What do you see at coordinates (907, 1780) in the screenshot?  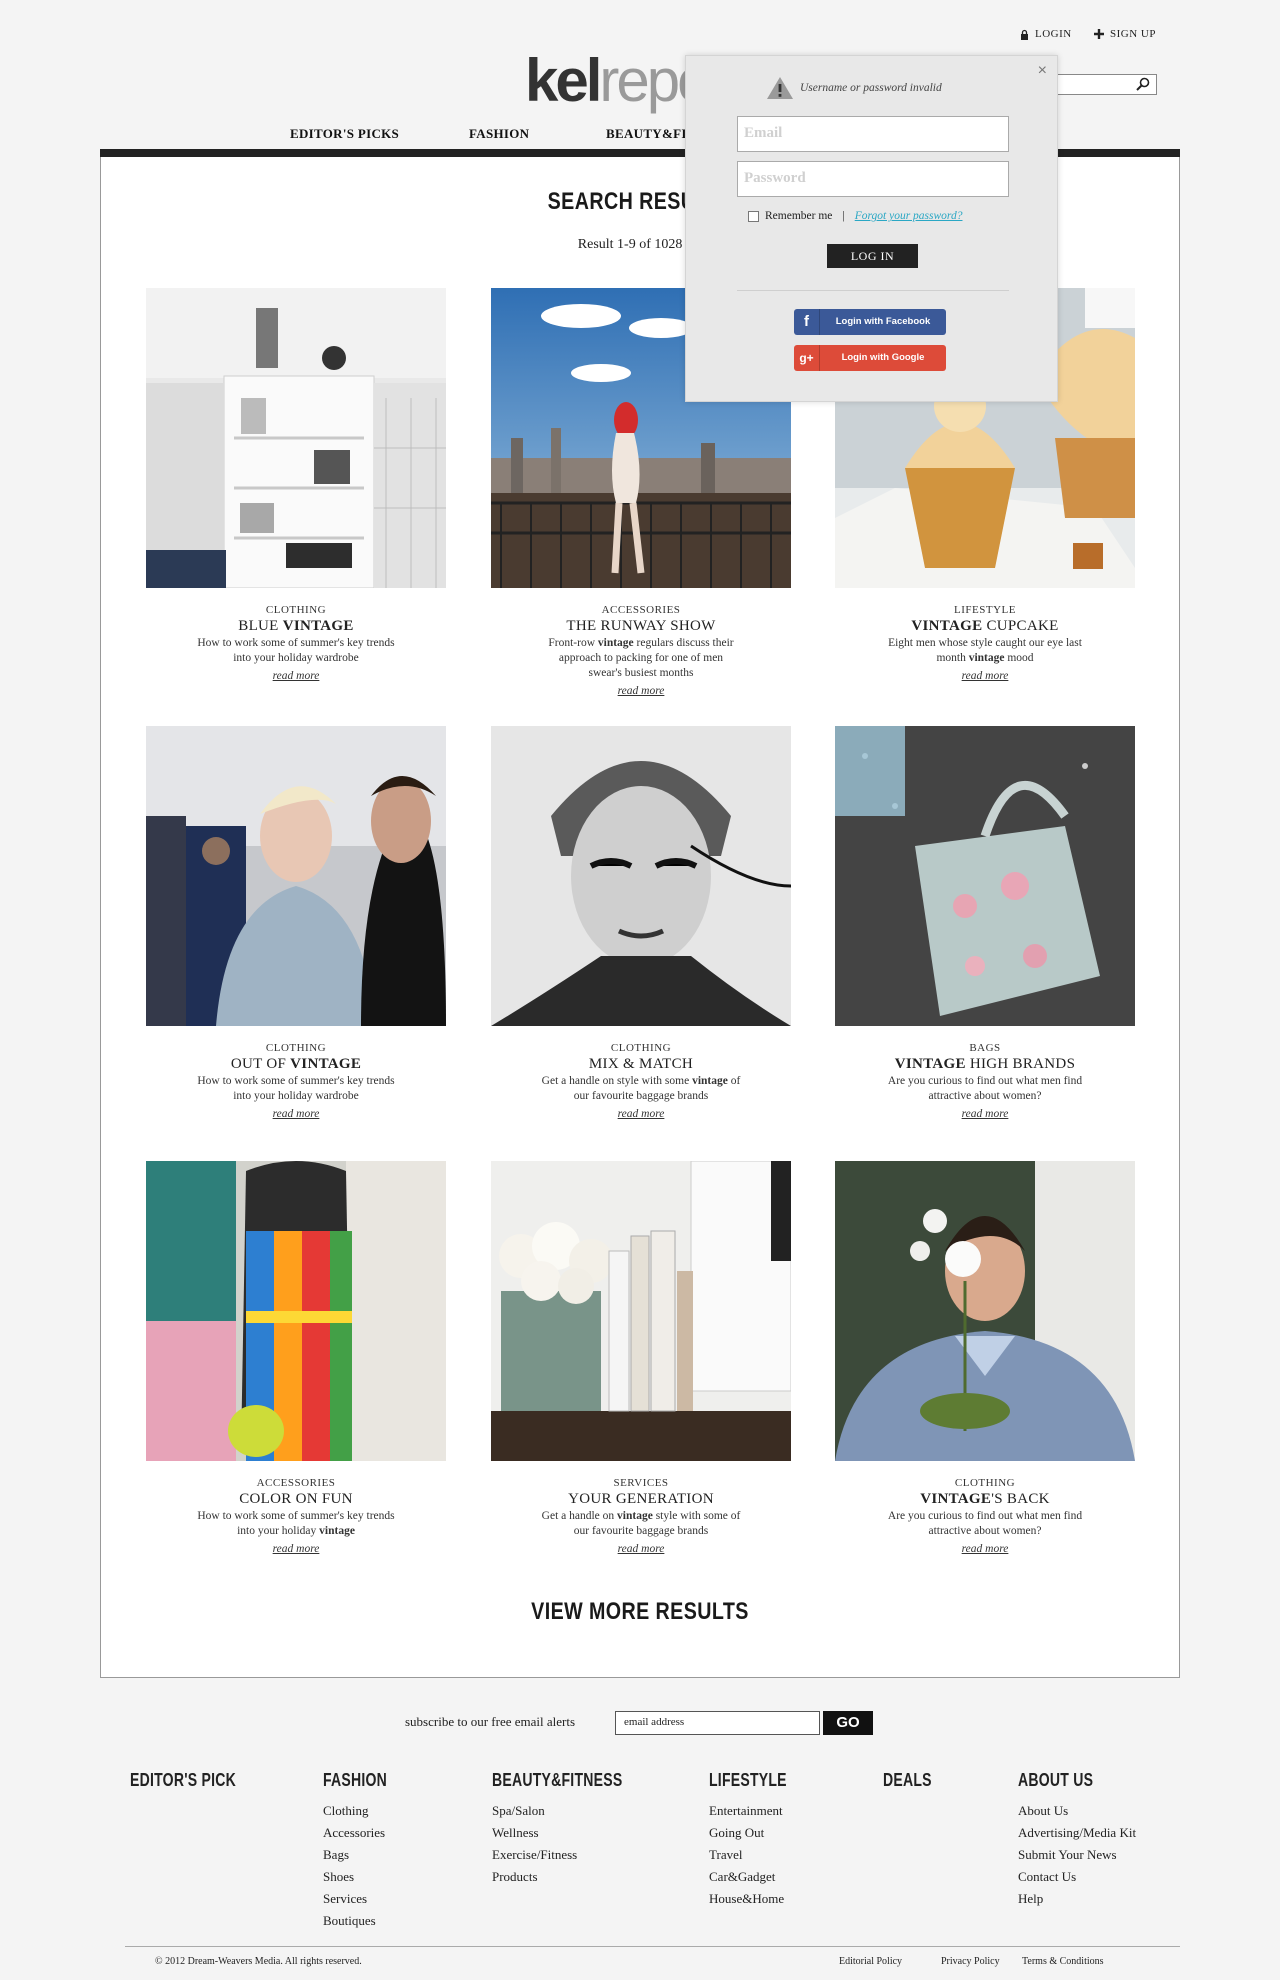 I see `footer-col-deals: DEALS` at bounding box center [907, 1780].